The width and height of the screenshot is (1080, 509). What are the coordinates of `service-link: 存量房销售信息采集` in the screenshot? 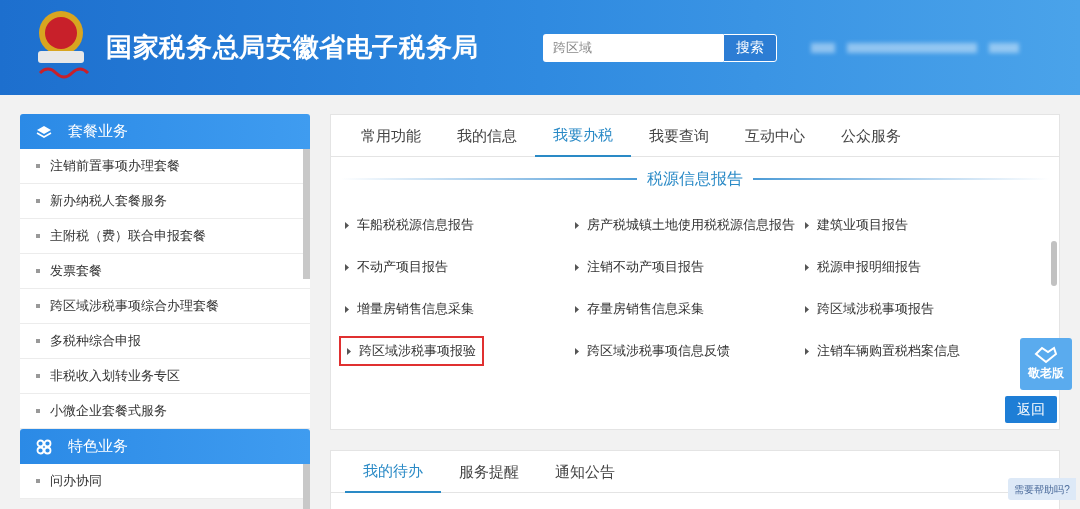 It's located at (639, 309).